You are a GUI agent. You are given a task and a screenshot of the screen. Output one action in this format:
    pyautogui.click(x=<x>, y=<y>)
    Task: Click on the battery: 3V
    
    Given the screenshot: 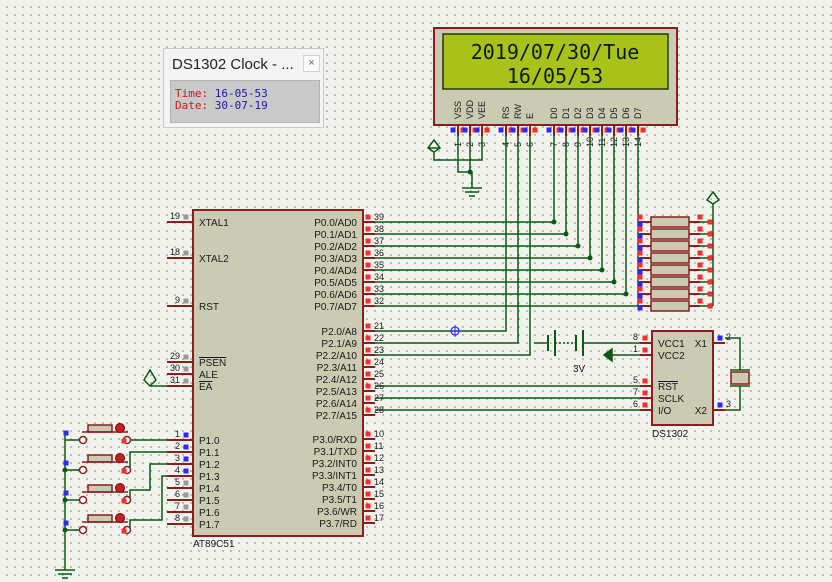 What is the action you would take?
    pyautogui.click(x=566, y=352)
    